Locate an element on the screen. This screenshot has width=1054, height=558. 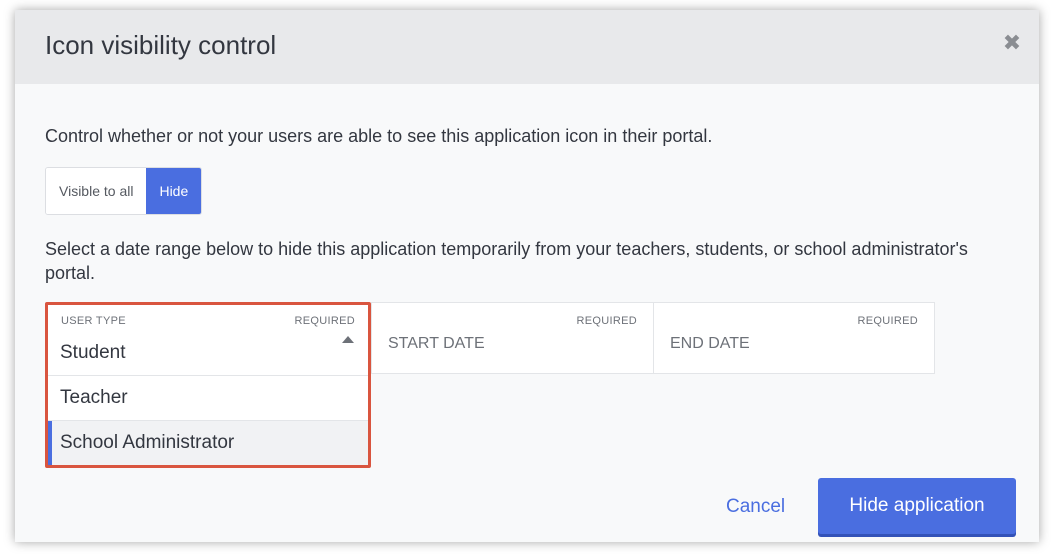
user-type-select: USER TYPE REQUIRED Student is located at coordinates (208, 340).